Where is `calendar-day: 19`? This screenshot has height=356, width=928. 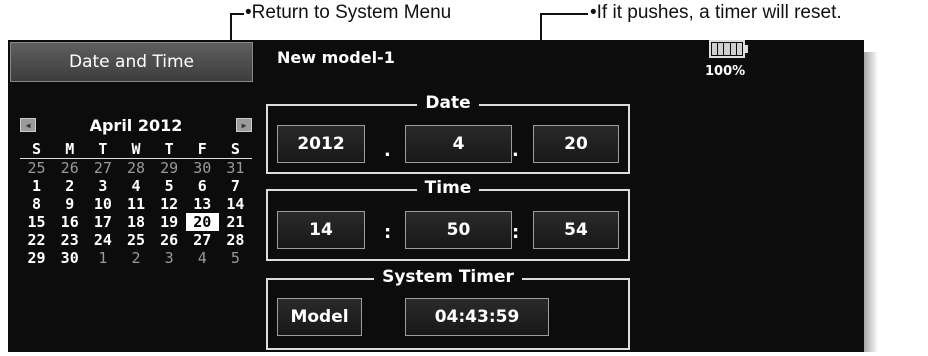
calendar-day: 19 is located at coordinates (169, 222).